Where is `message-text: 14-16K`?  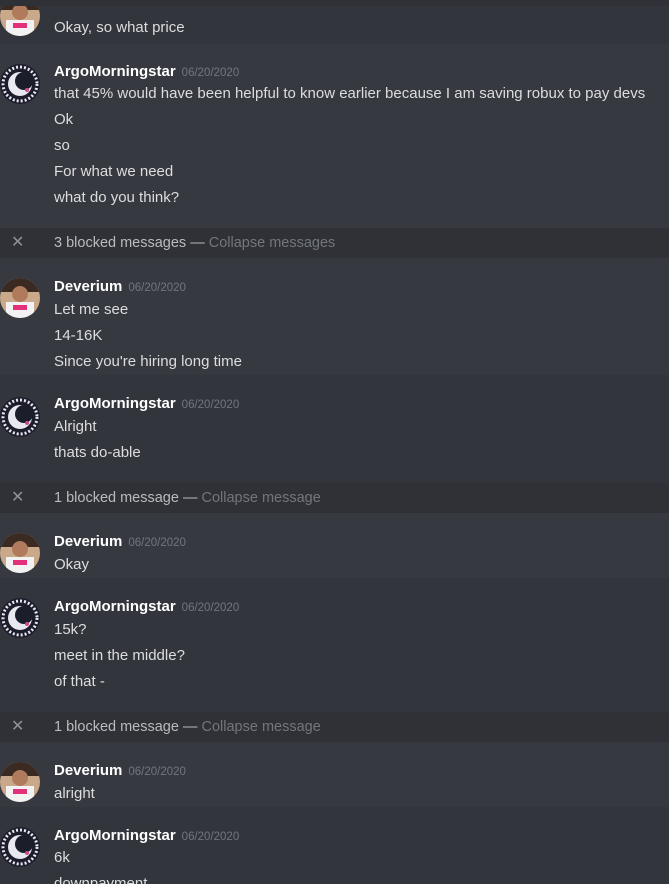
message-text: 14-16K is located at coordinates (78, 335).